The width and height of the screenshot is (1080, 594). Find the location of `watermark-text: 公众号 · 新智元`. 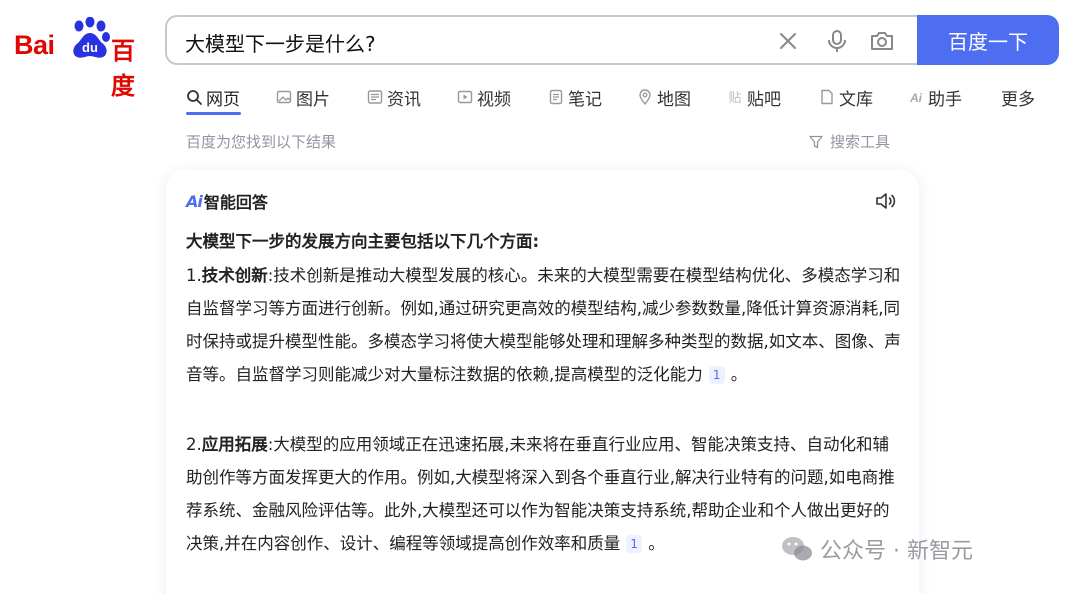

watermark-text: 公众号 · 新智元 is located at coordinates (896, 551).